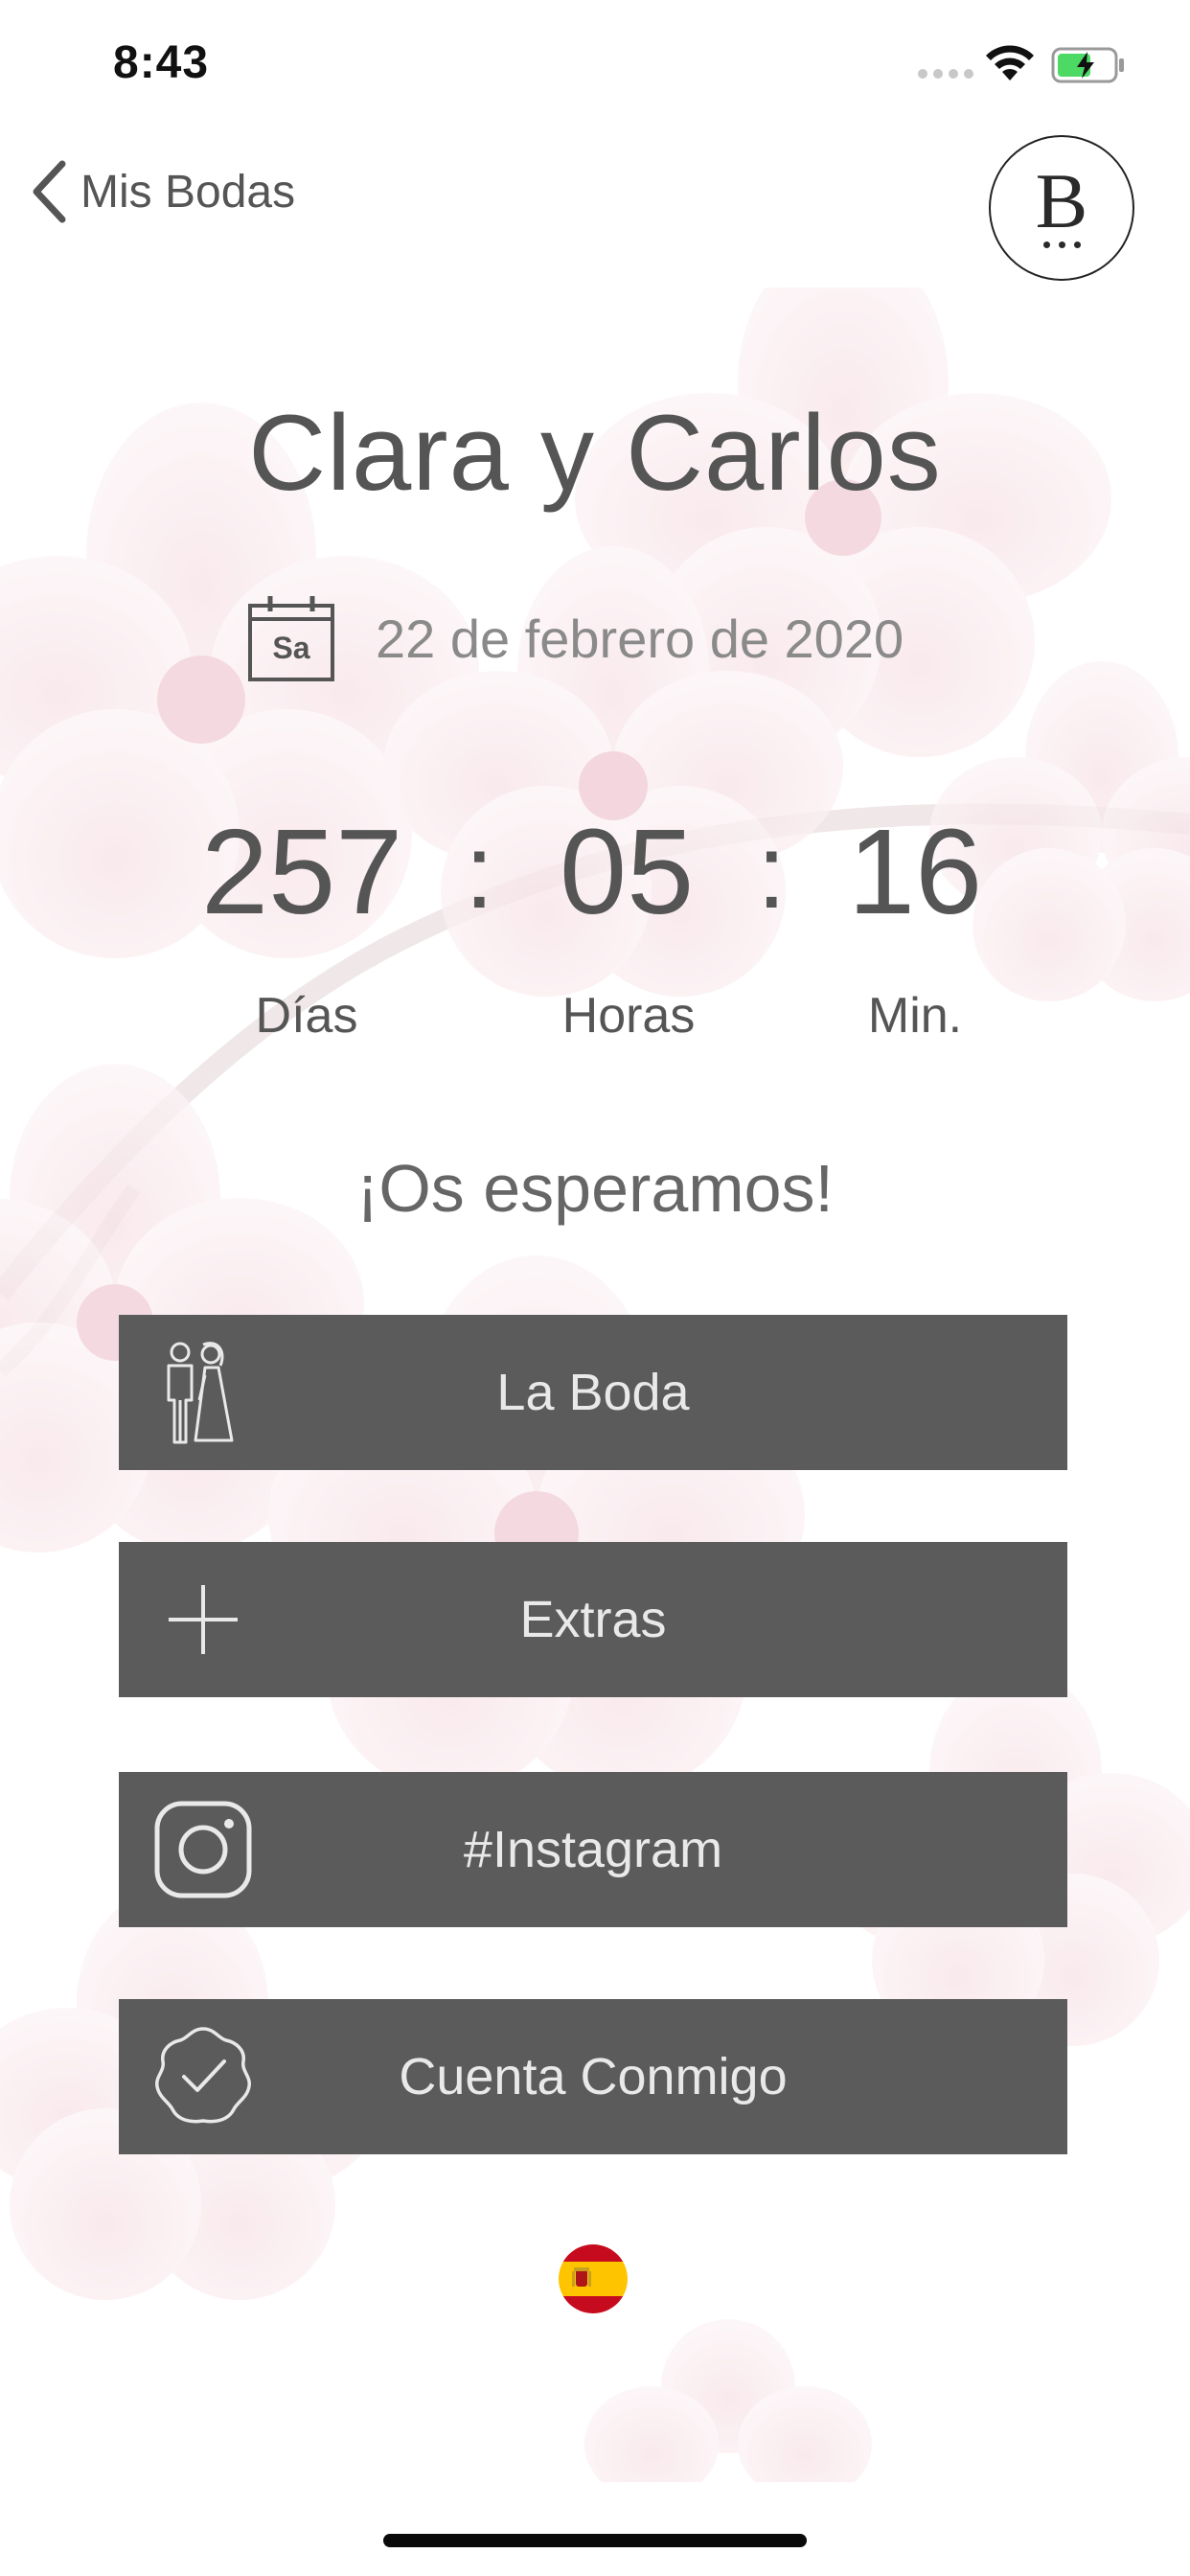 The image size is (1190, 2576). I want to click on navigation-bar: Mis Bodas B, so click(595, 206).